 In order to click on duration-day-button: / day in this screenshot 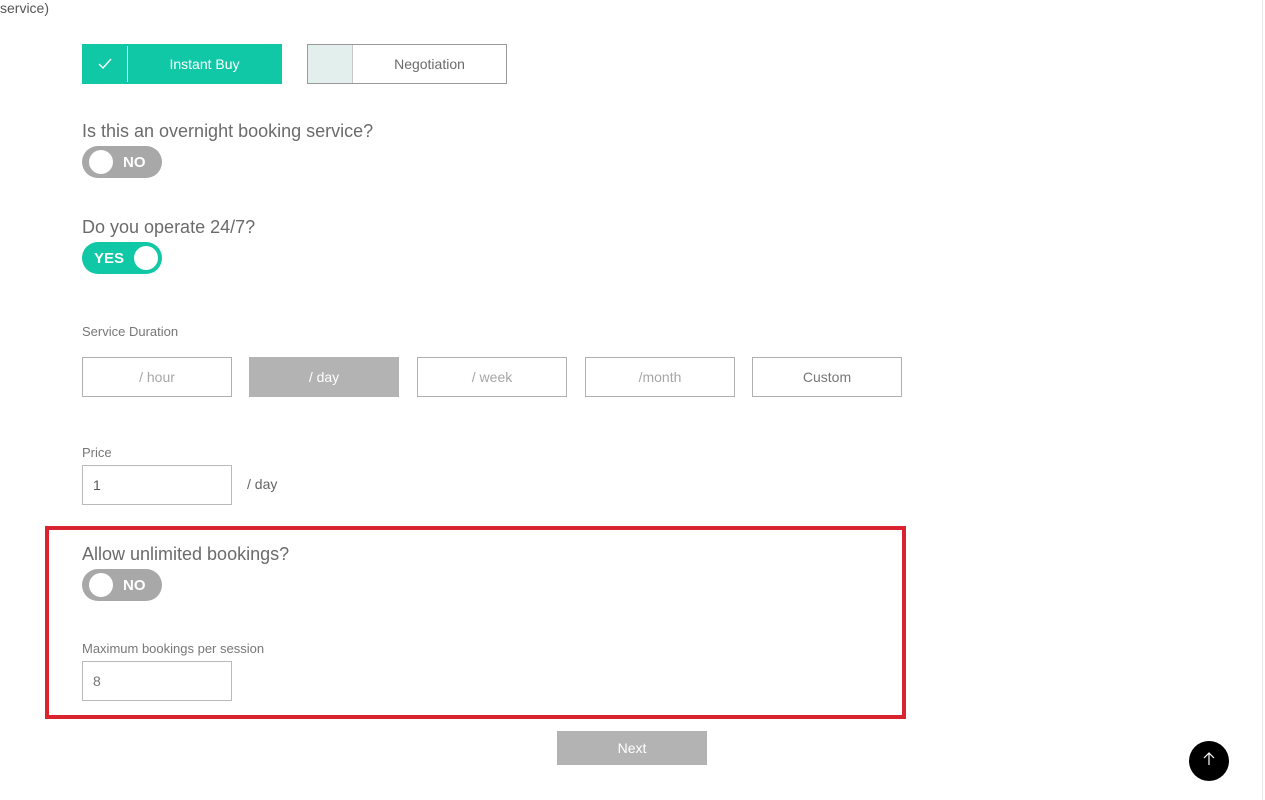, I will do `click(324, 377)`.